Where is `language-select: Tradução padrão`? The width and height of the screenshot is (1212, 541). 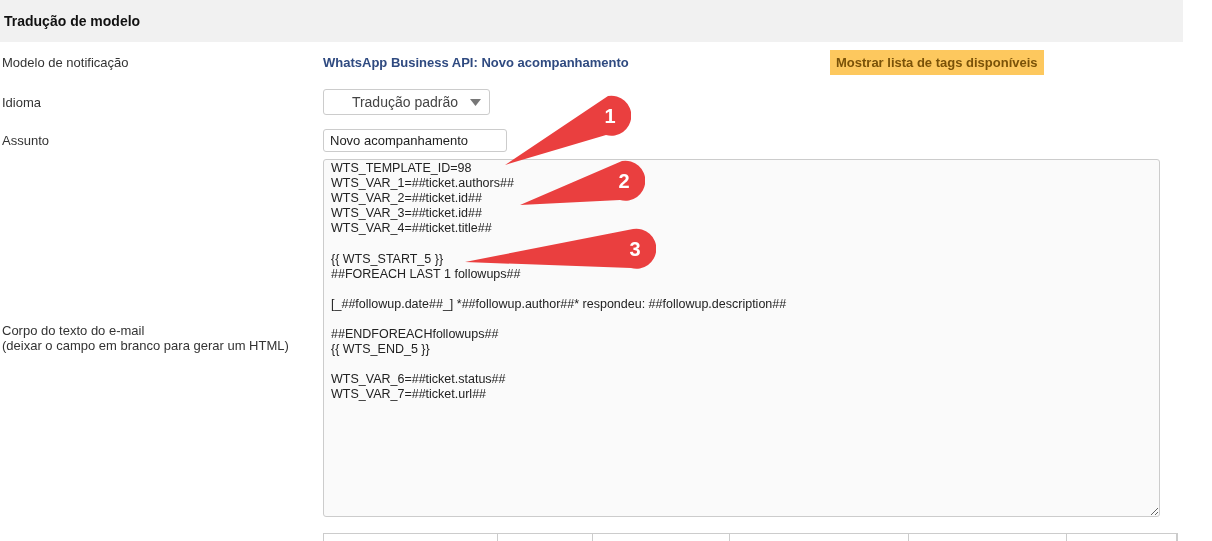 language-select: Tradução padrão is located at coordinates (406, 102).